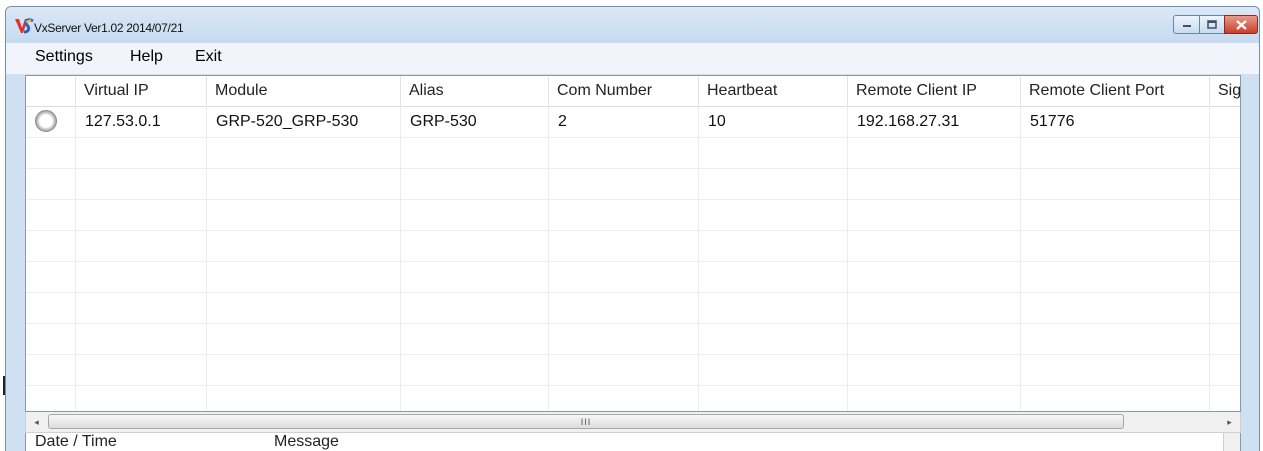  Describe the element at coordinates (773, 91) in the screenshot. I see `header-heartbeat: Heartbeat` at that location.